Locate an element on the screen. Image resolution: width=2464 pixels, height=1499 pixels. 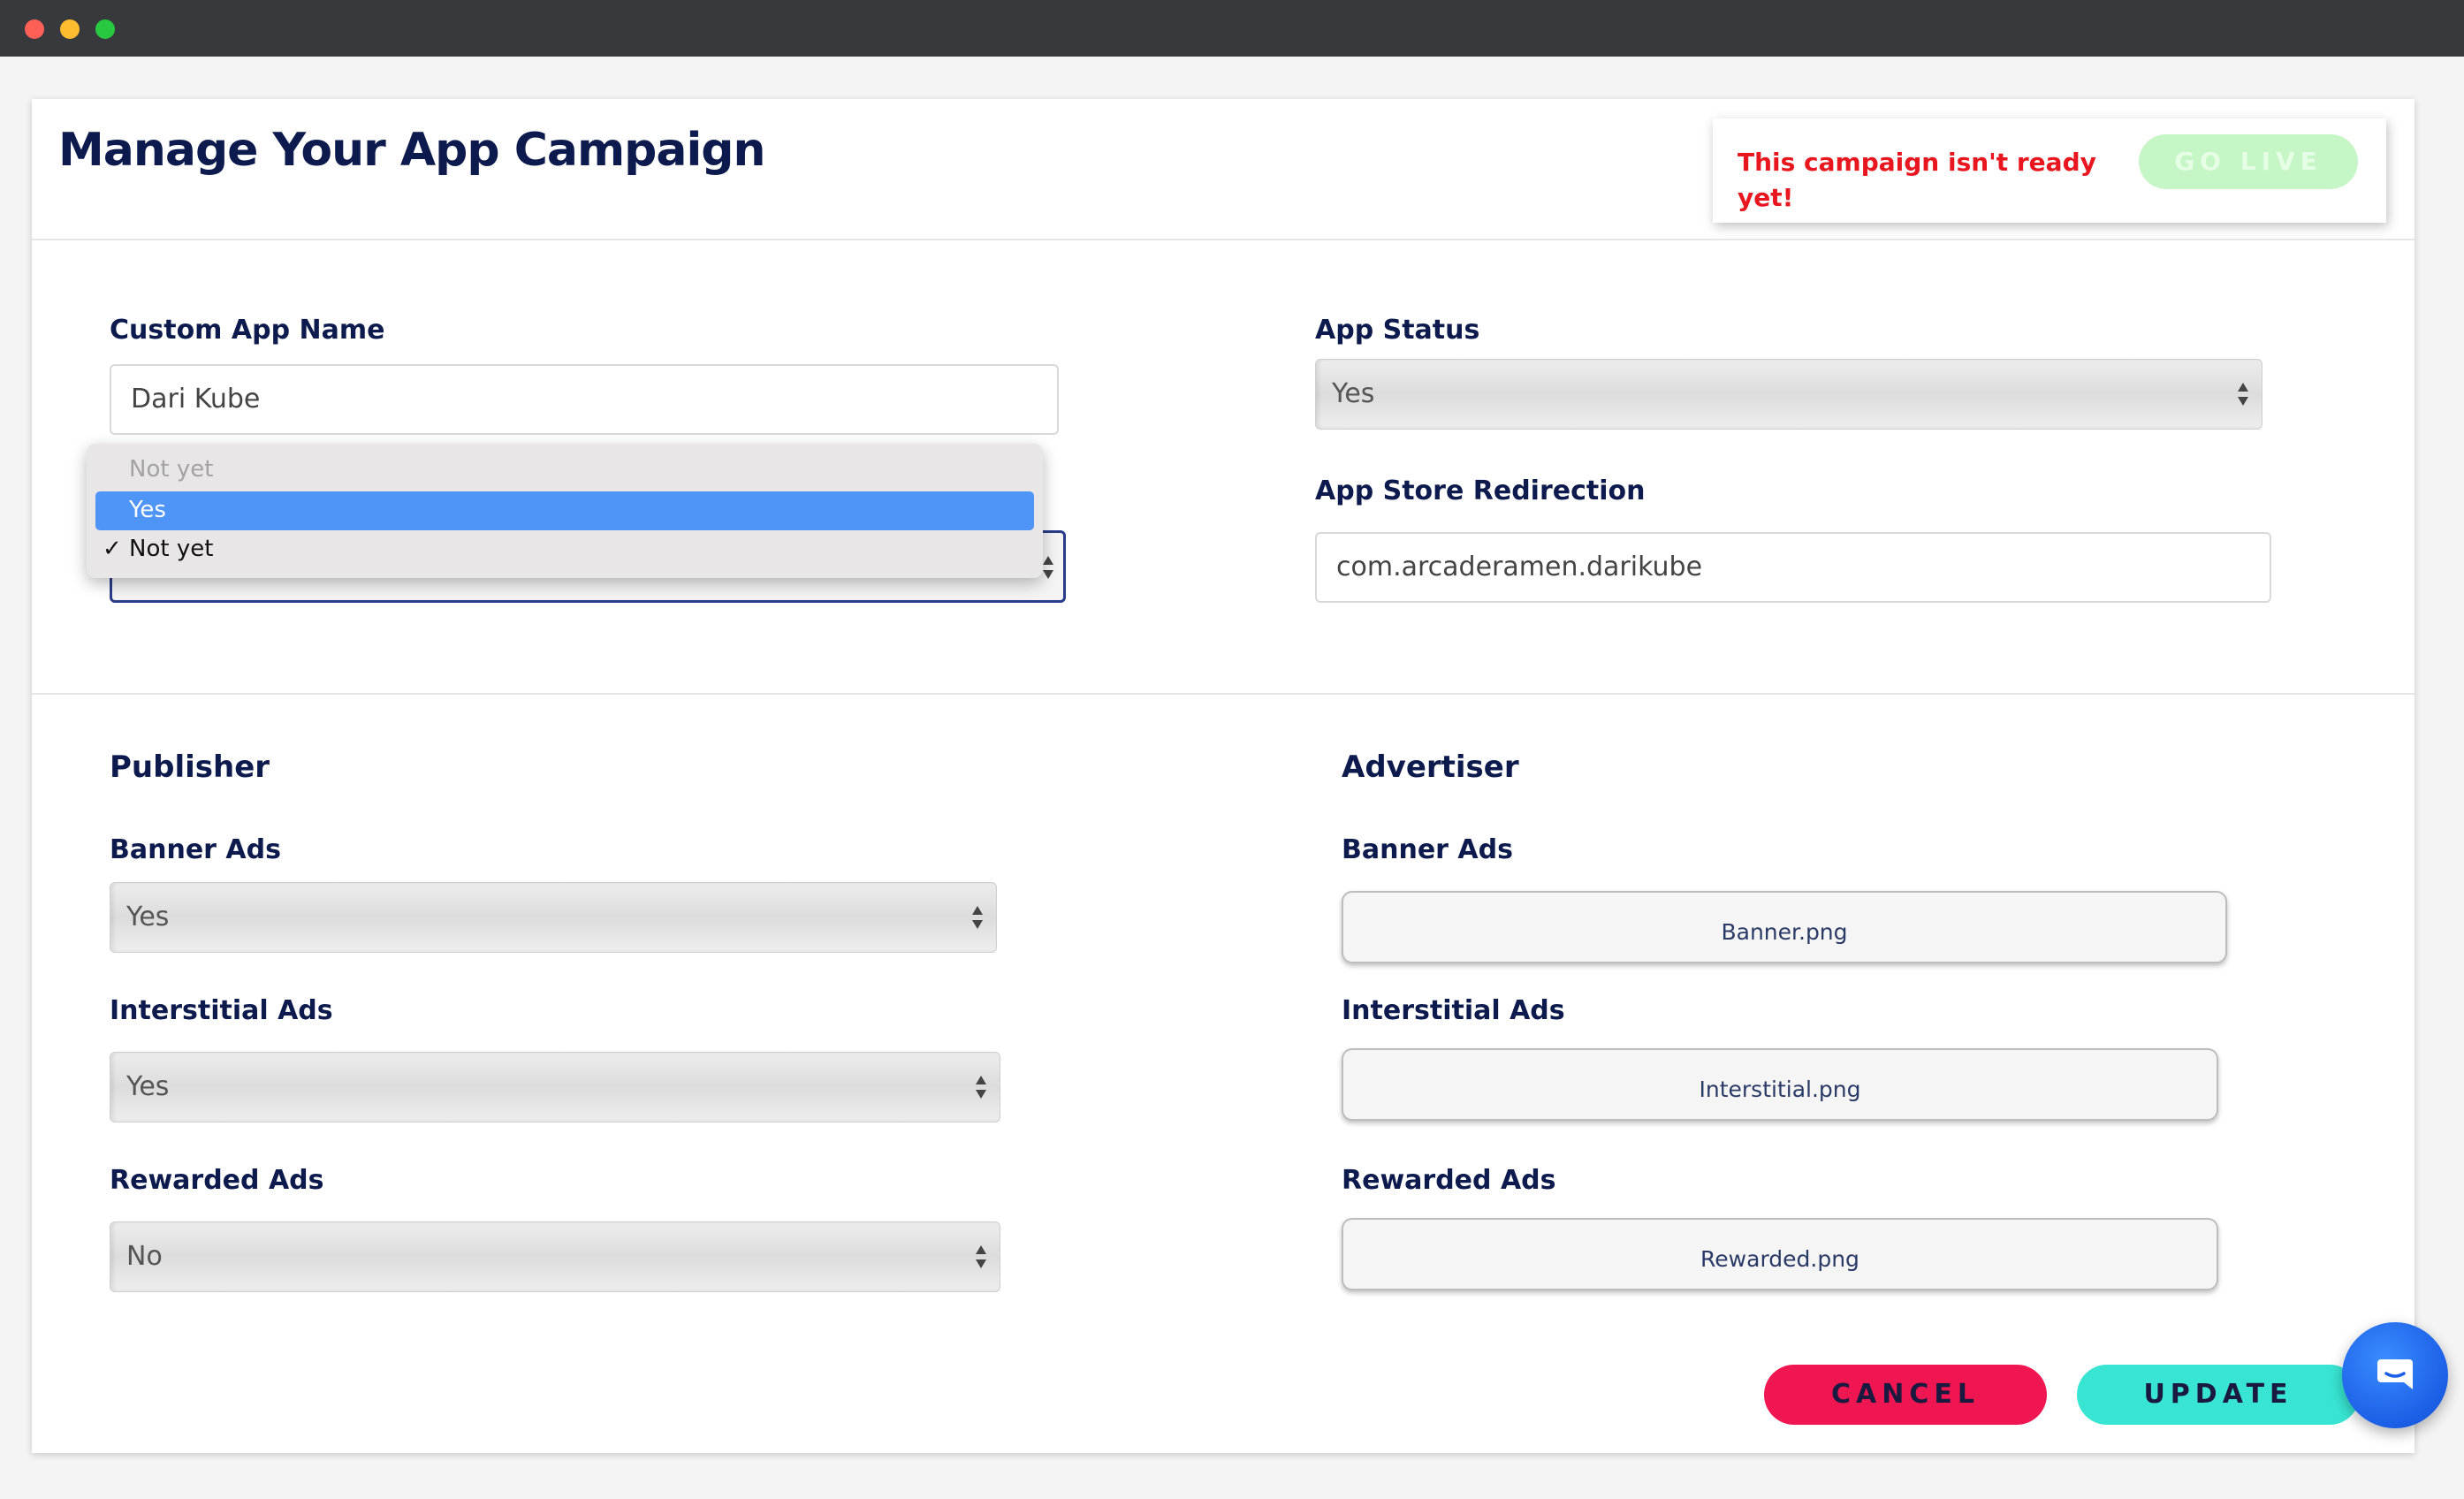
dropdown-option-highlight is located at coordinates (564, 511).